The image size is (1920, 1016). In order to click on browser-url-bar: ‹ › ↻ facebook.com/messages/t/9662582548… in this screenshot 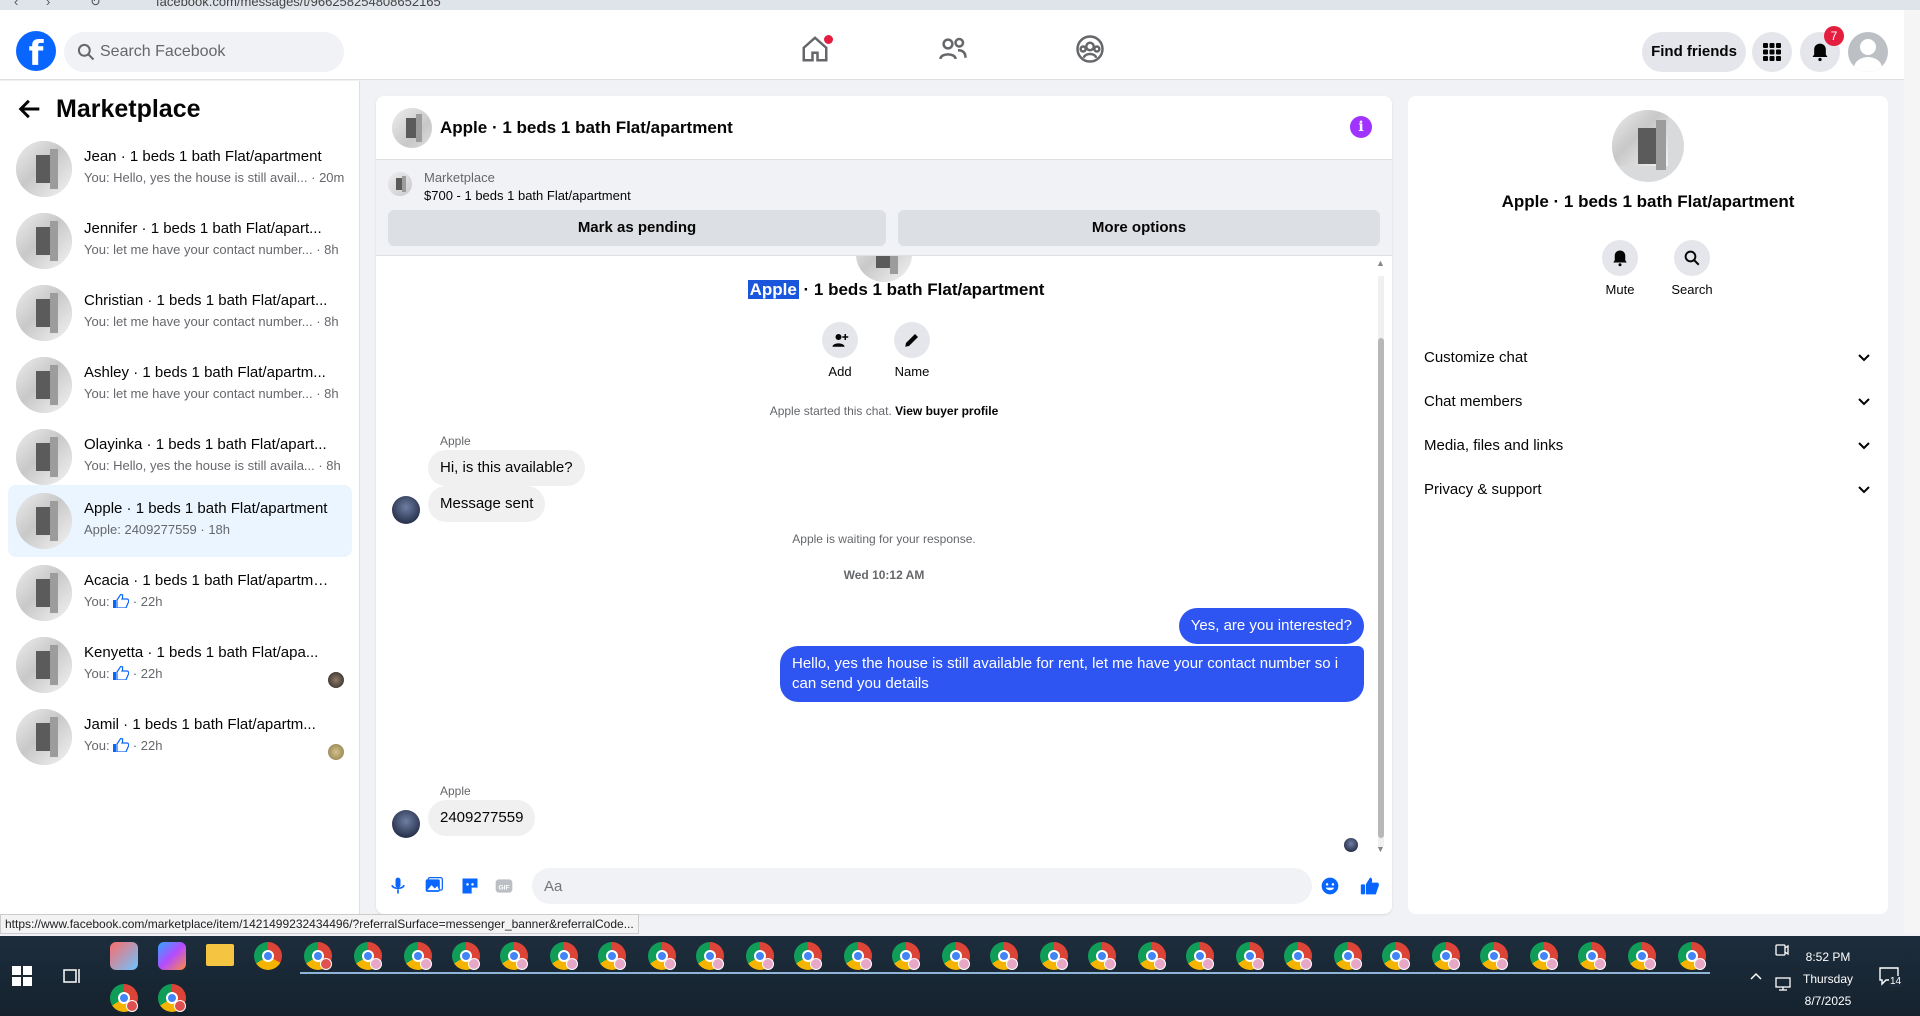, I will do `click(960, 5)`.